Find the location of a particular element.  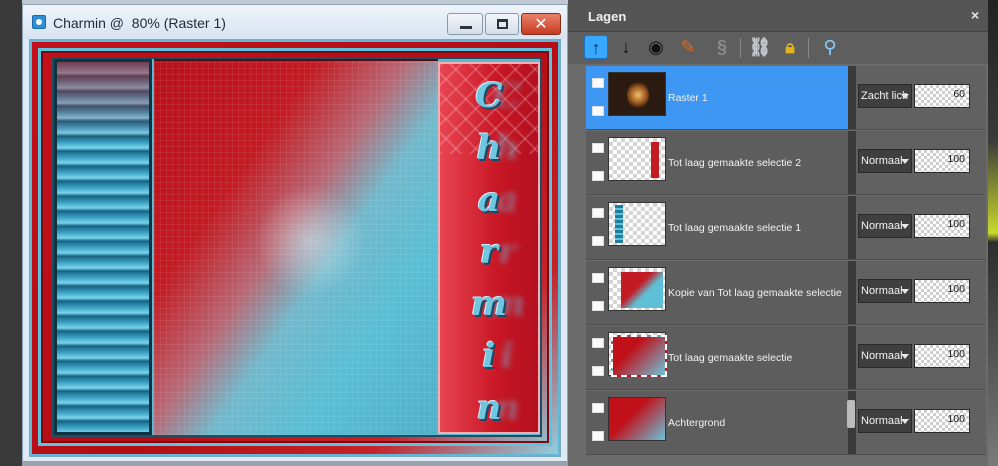

image-window-title: Charmin @ 80% (Raster 1) is located at coordinates (139, 23).